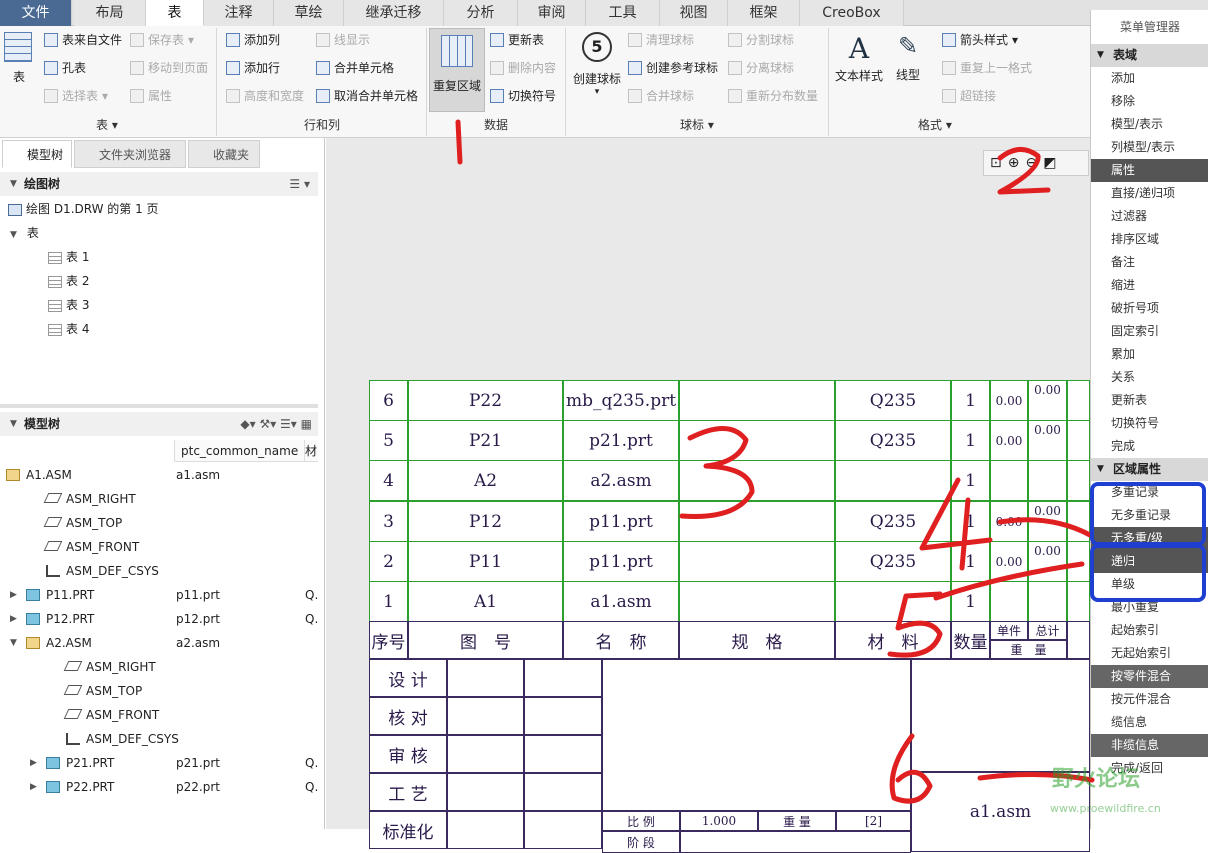  What do you see at coordinates (1149, 653) in the screenshot?
I see `menu-manager-item: 无起始索引` at bounding box center [1149, 653].